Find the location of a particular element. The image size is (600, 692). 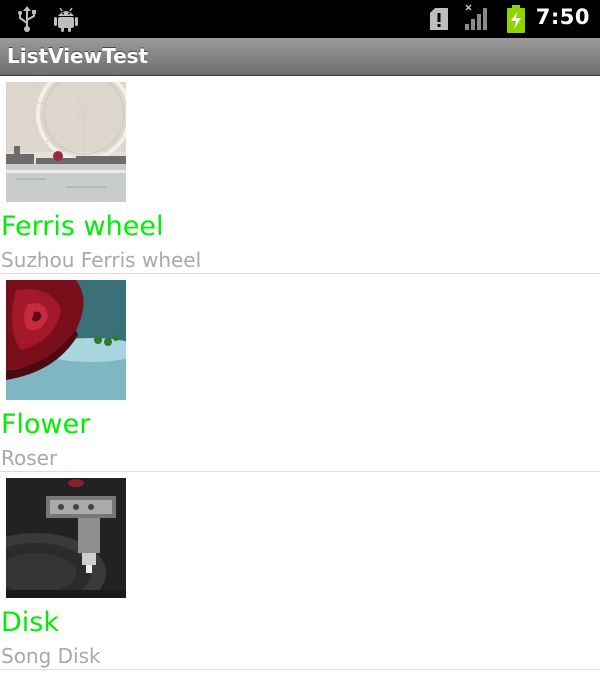

record-player-image is located at coordinates (66, 538).